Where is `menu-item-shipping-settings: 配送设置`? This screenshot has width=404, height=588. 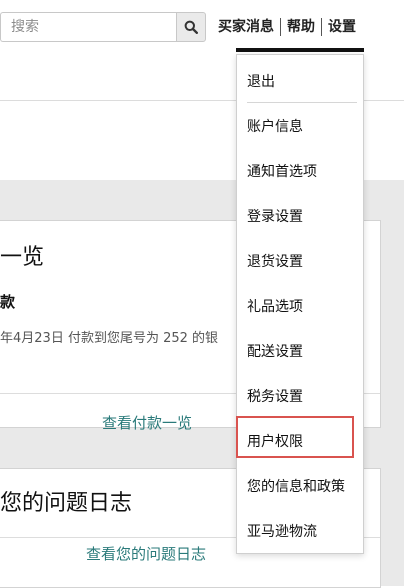
menu-item-shipping-settings: 配送设置 is located at coordinates (300, 351).